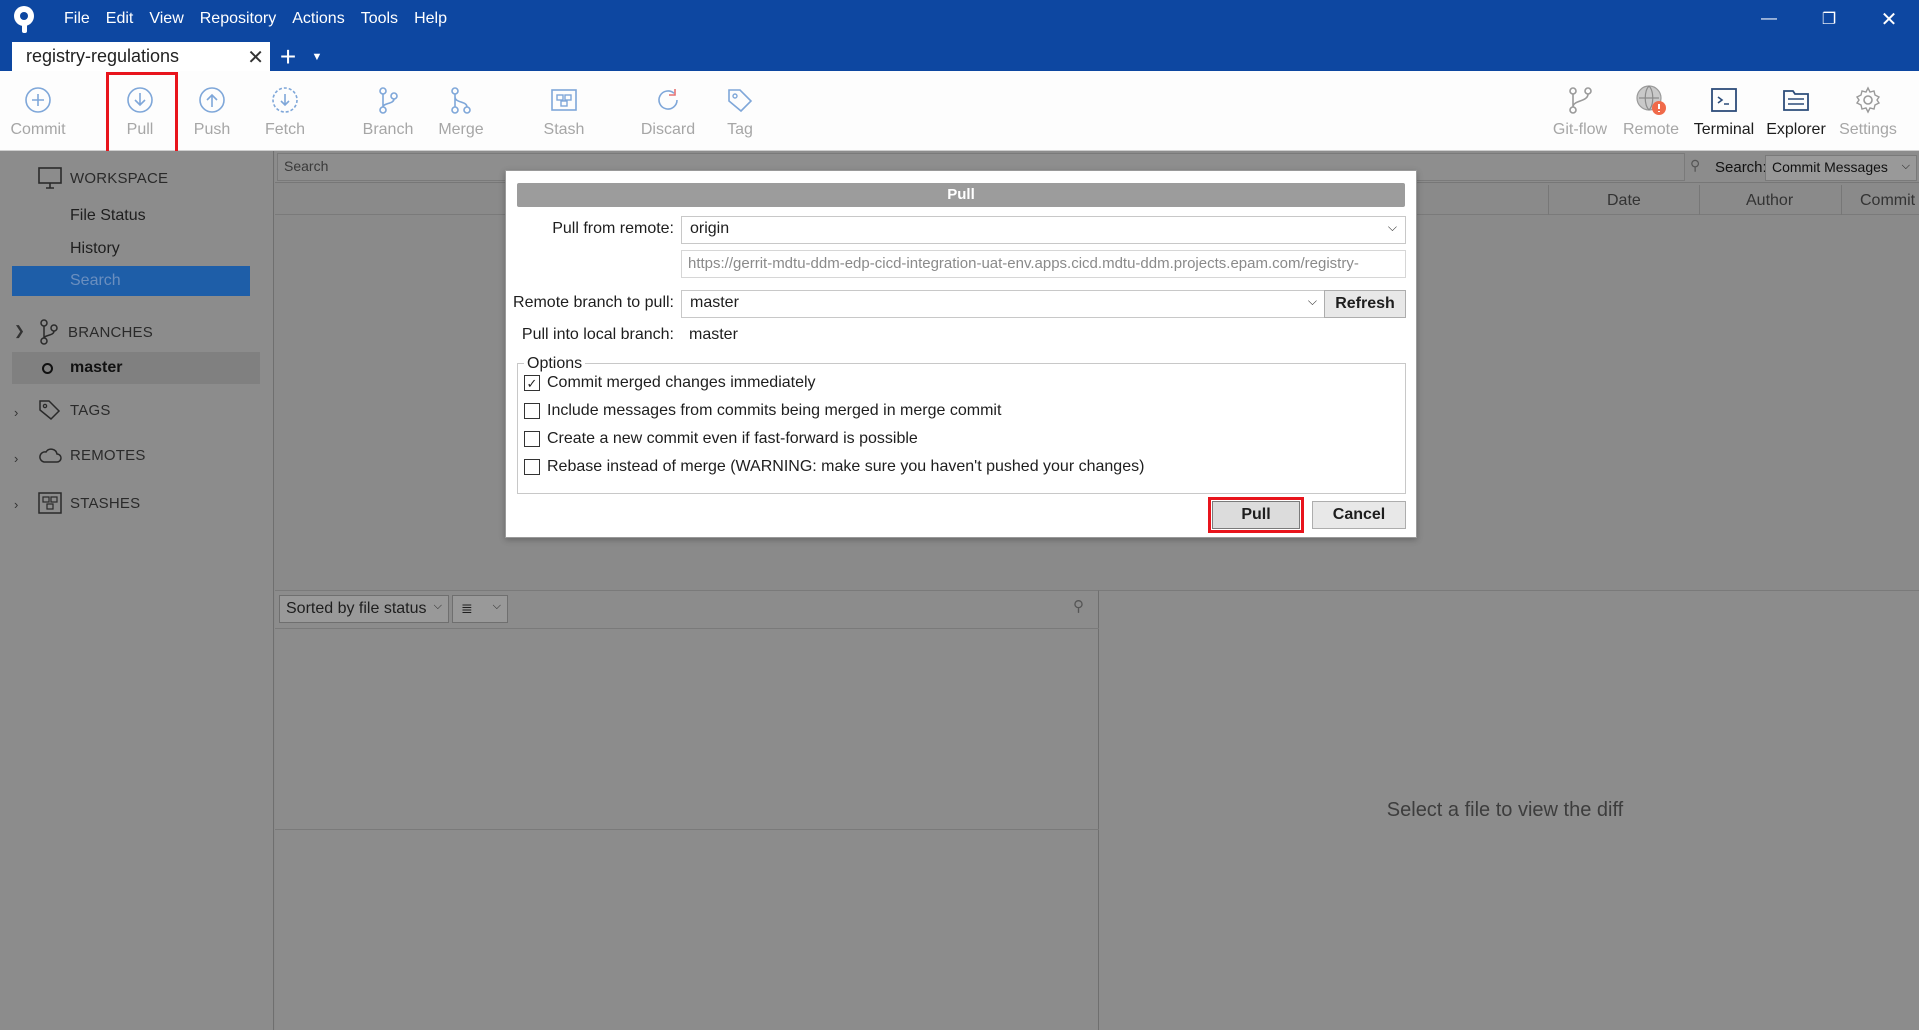 The image size is (1919, 1030). I want to click on sidebar-item-search-label: Search, so click(95, 280).